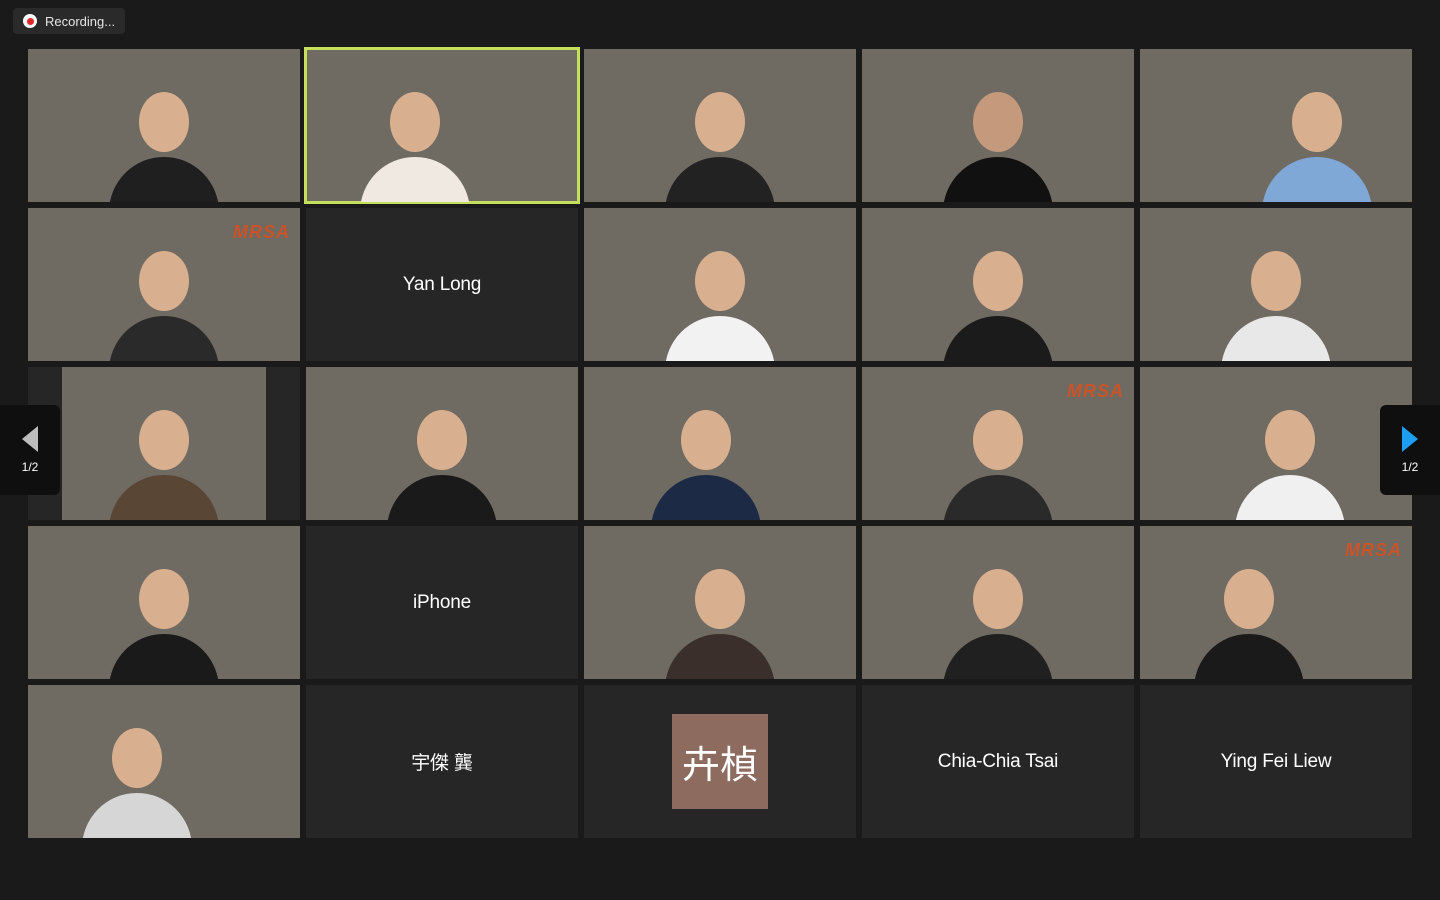 The width and height of the screenshot is (1440, 900). I want to click on letterbox-right, so click(283, 443).